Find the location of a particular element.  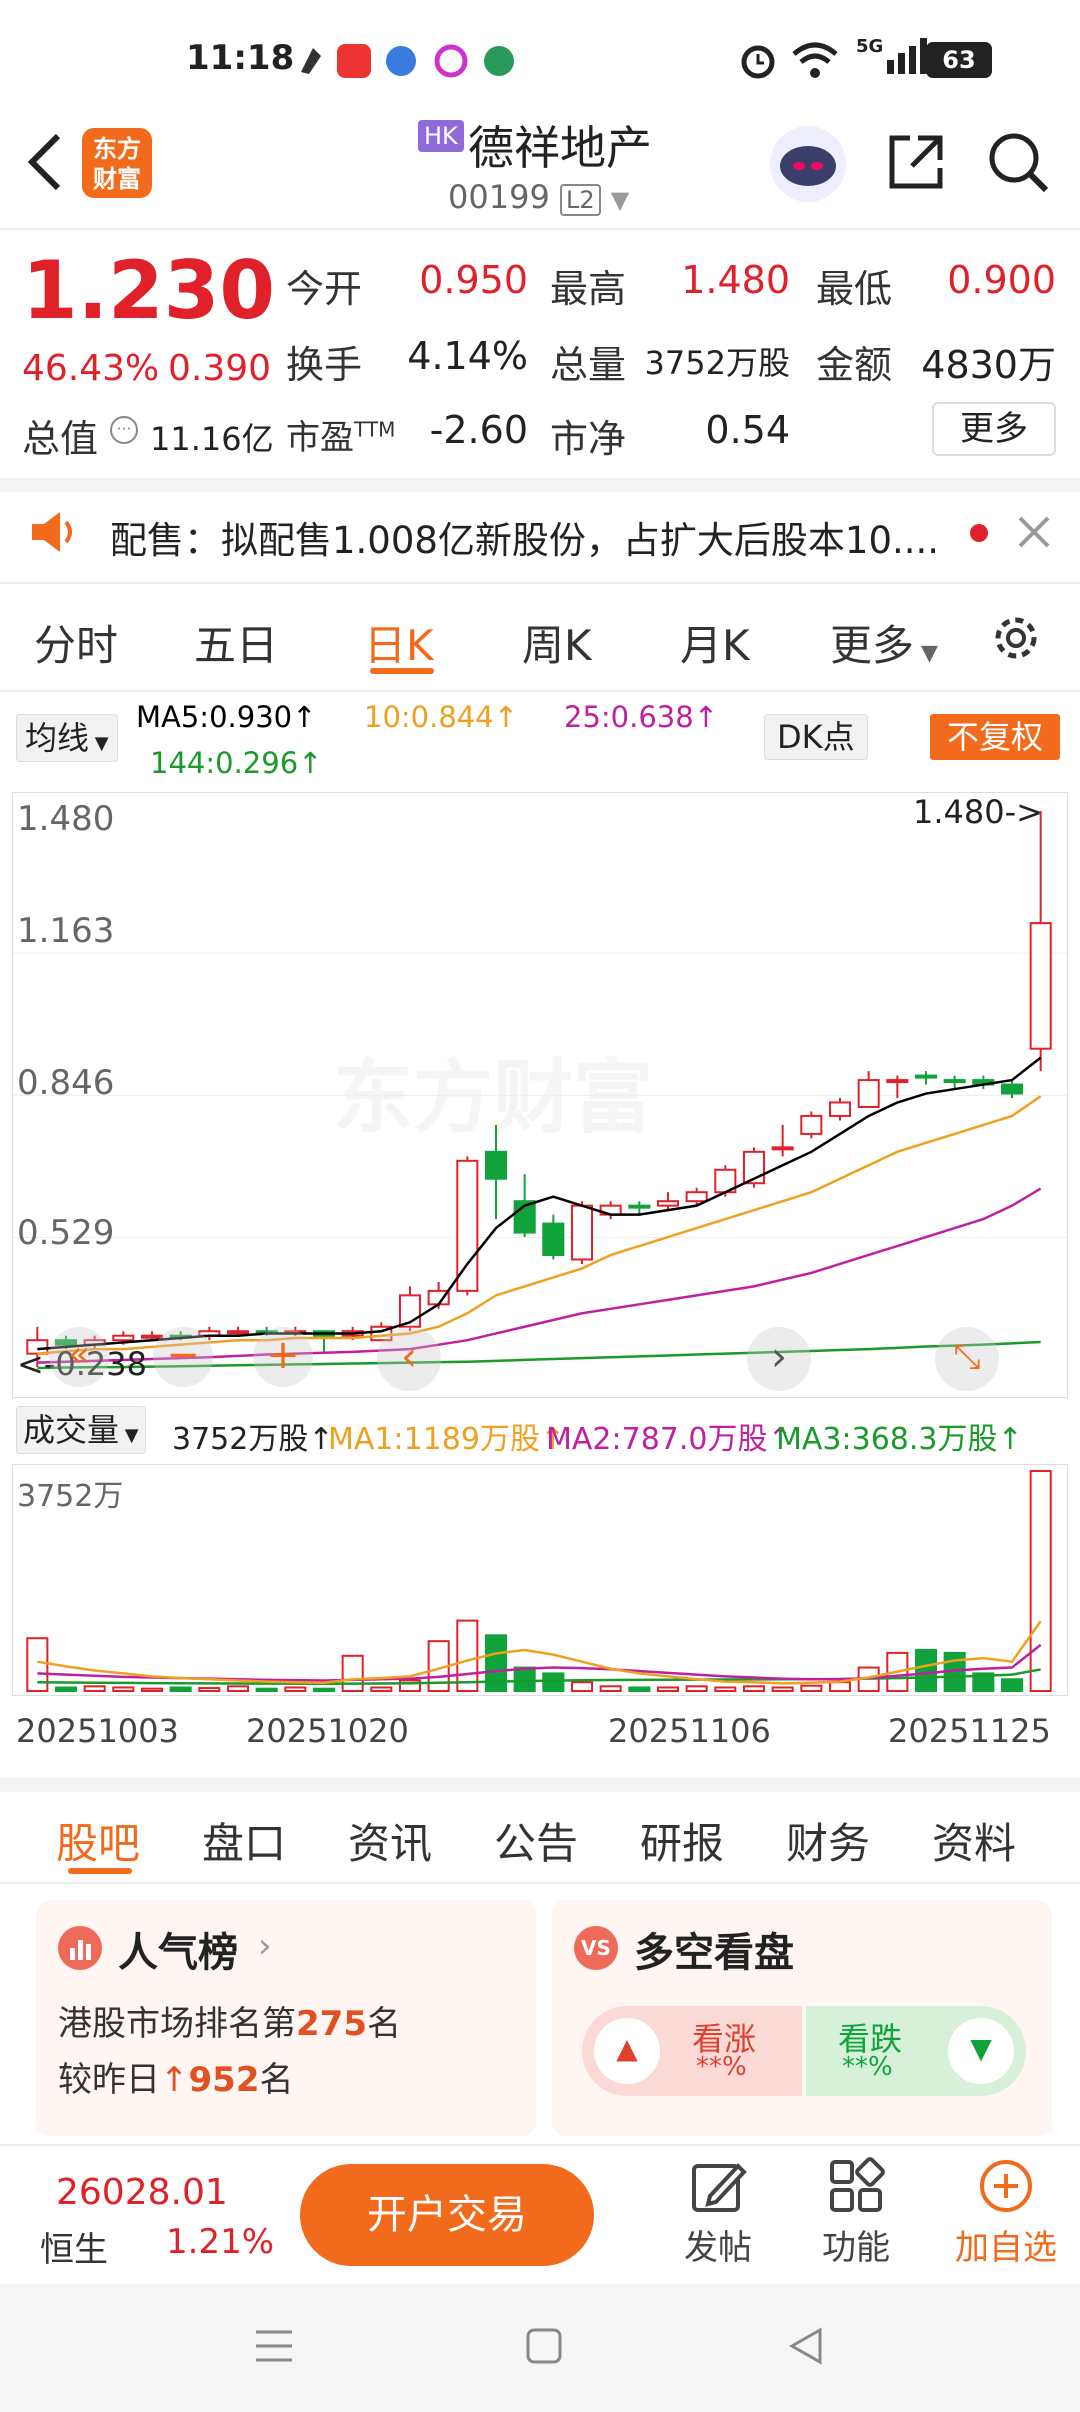

ma5-line is located at coordinates (539, 1203).